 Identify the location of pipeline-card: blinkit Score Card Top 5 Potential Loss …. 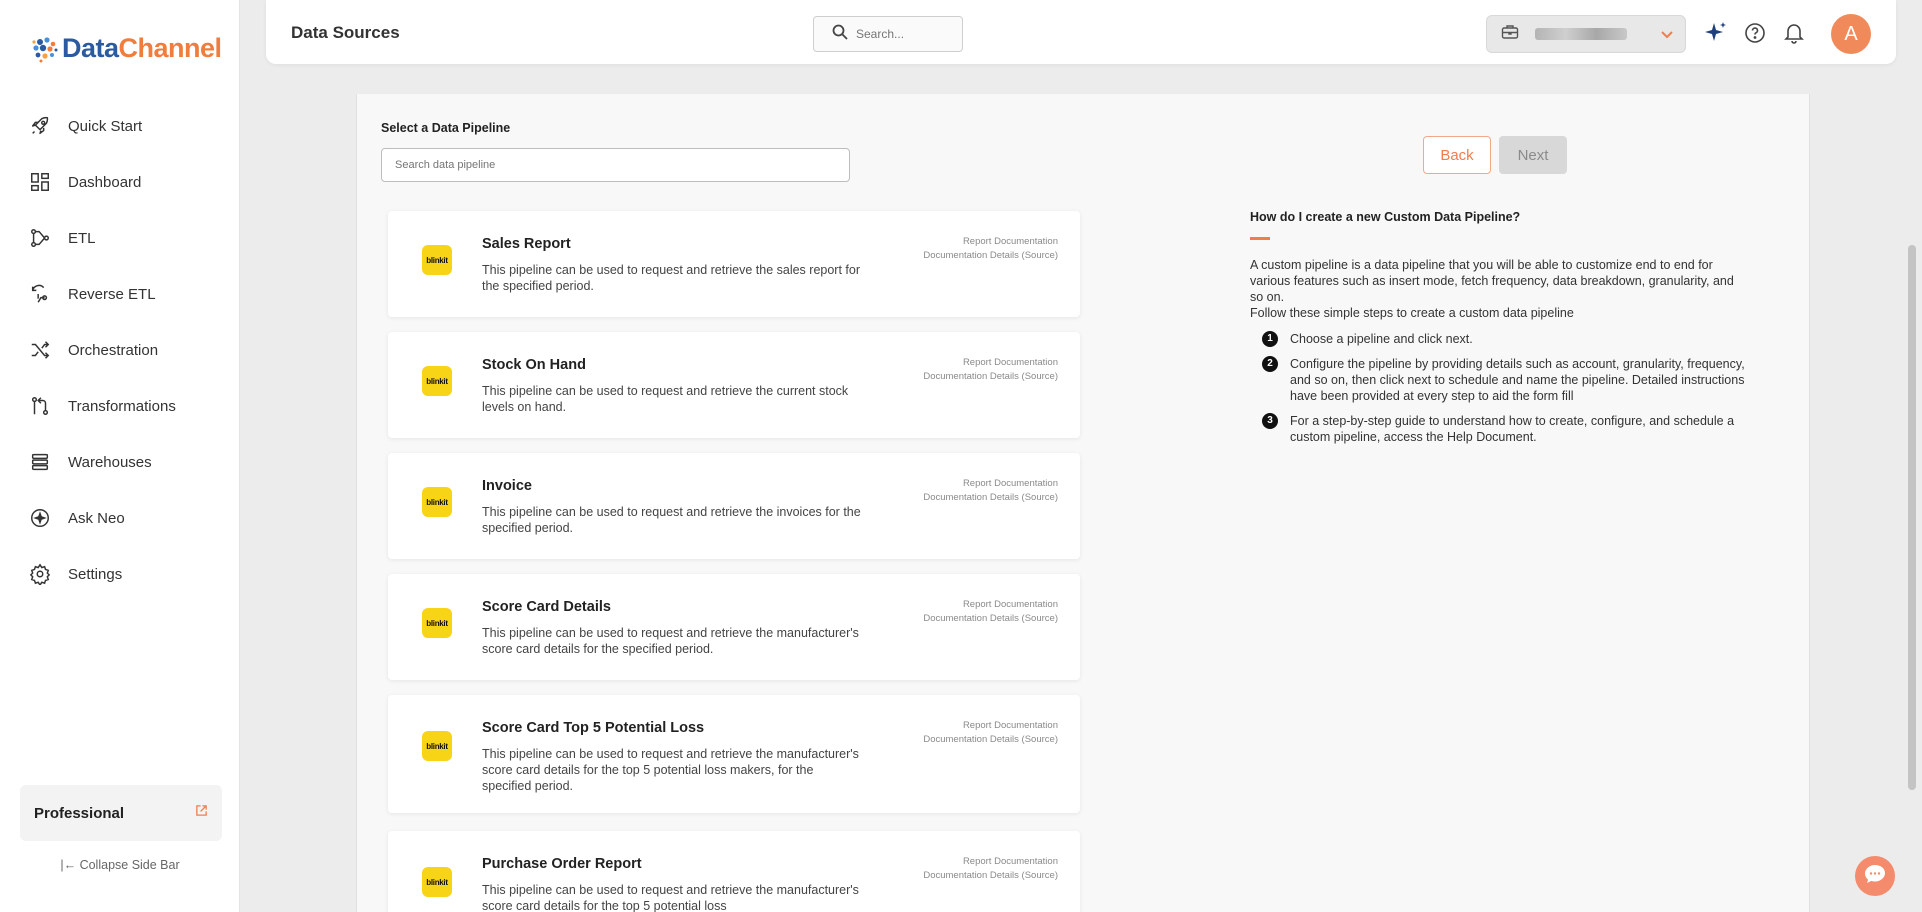
(734, 754).